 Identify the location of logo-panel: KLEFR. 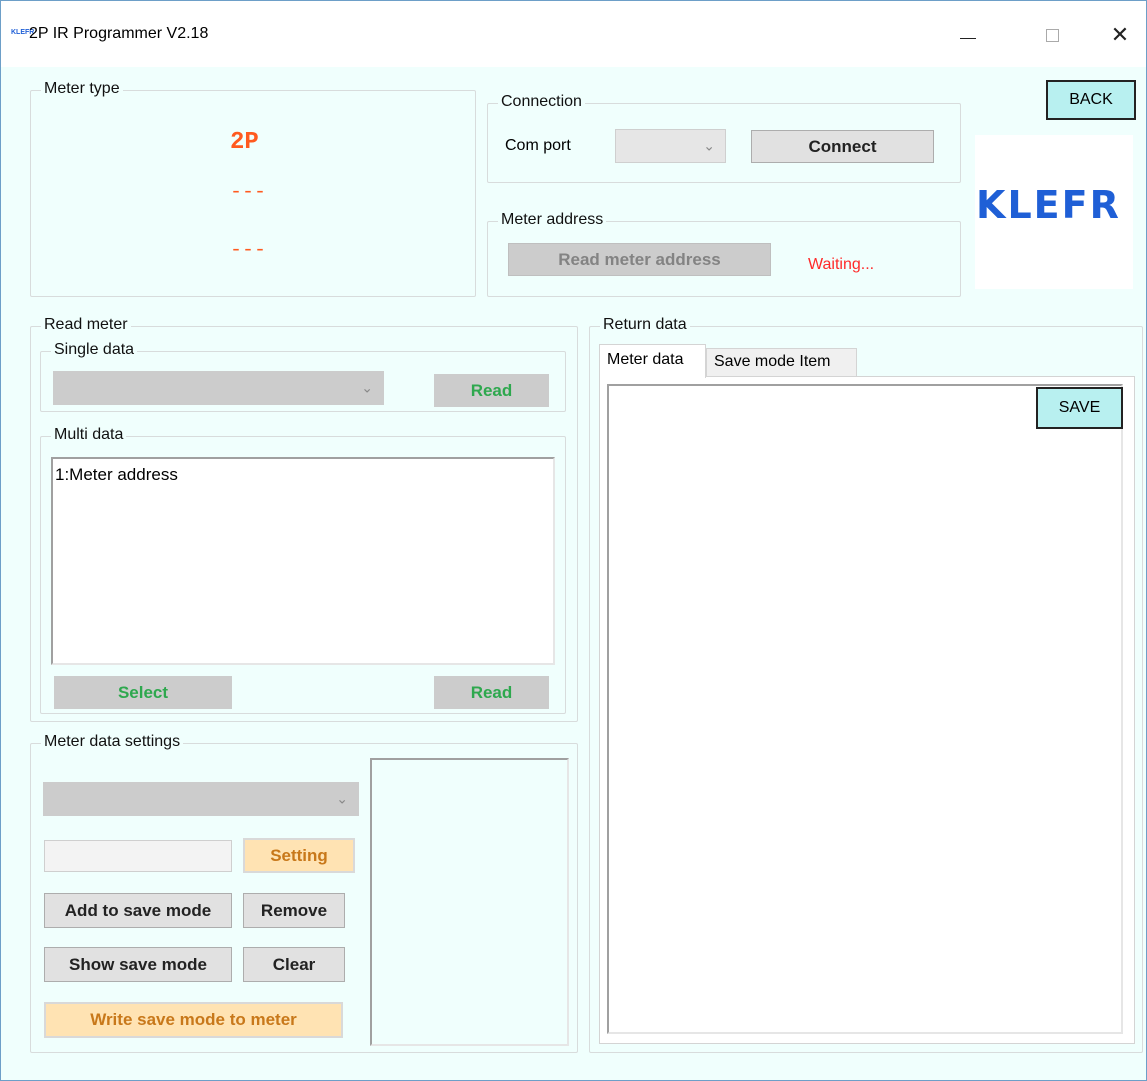
(1054, 212).